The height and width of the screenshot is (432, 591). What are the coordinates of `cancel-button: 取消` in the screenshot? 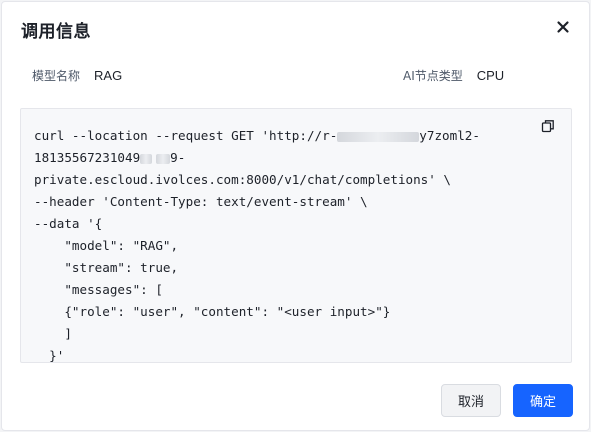 It's located at (471, 400).